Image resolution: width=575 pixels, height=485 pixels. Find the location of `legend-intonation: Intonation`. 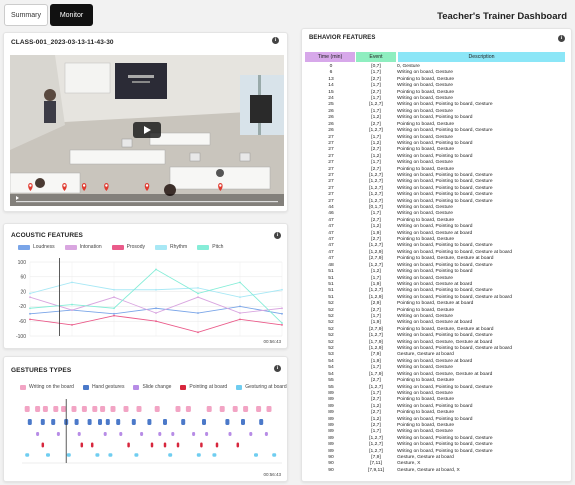

legend-intonation: Intonation is located at coordinates (83, 247).